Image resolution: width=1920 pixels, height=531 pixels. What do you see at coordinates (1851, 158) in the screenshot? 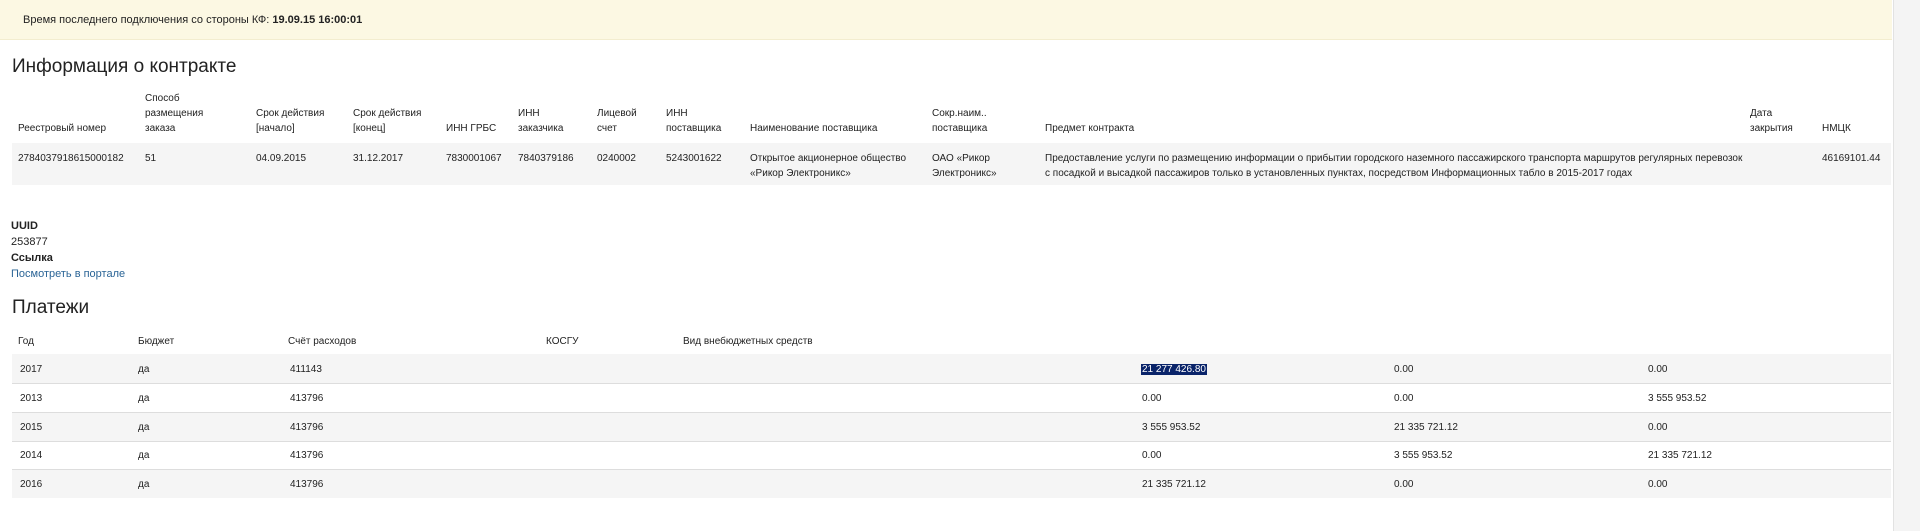
I see `cell-nmck: 46169101.44` at bounding box center [1851, 158].